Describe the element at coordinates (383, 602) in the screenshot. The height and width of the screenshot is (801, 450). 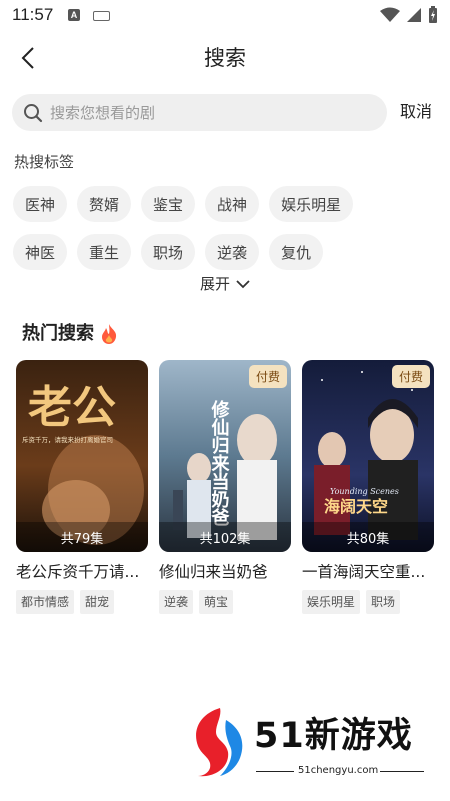
I see `genre-tag: 职场` at that location.